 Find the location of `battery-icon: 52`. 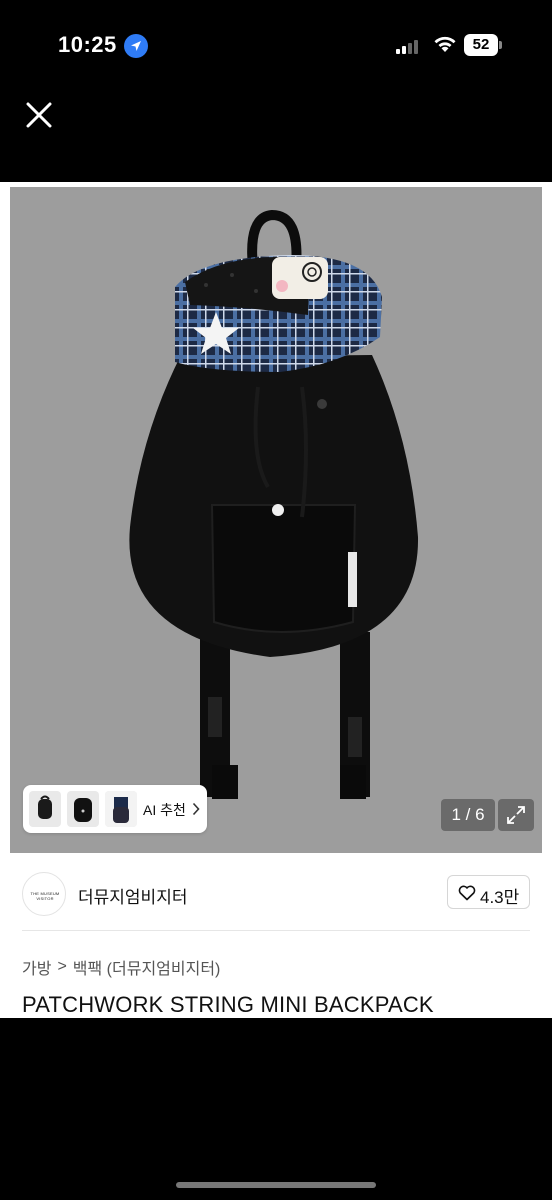

battery-icon: 52 is located at coordinates (483, 45).